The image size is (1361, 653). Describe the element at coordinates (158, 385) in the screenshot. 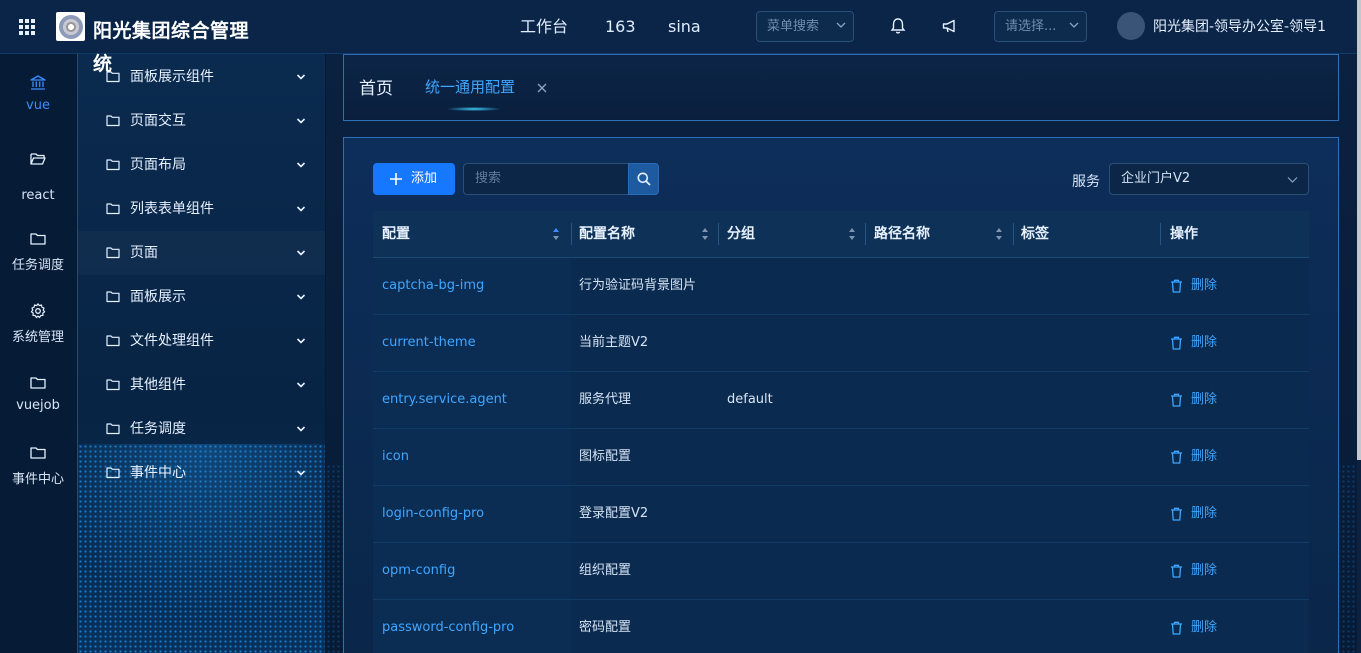

I see `submenu-item-label: 其他组件` at that location.